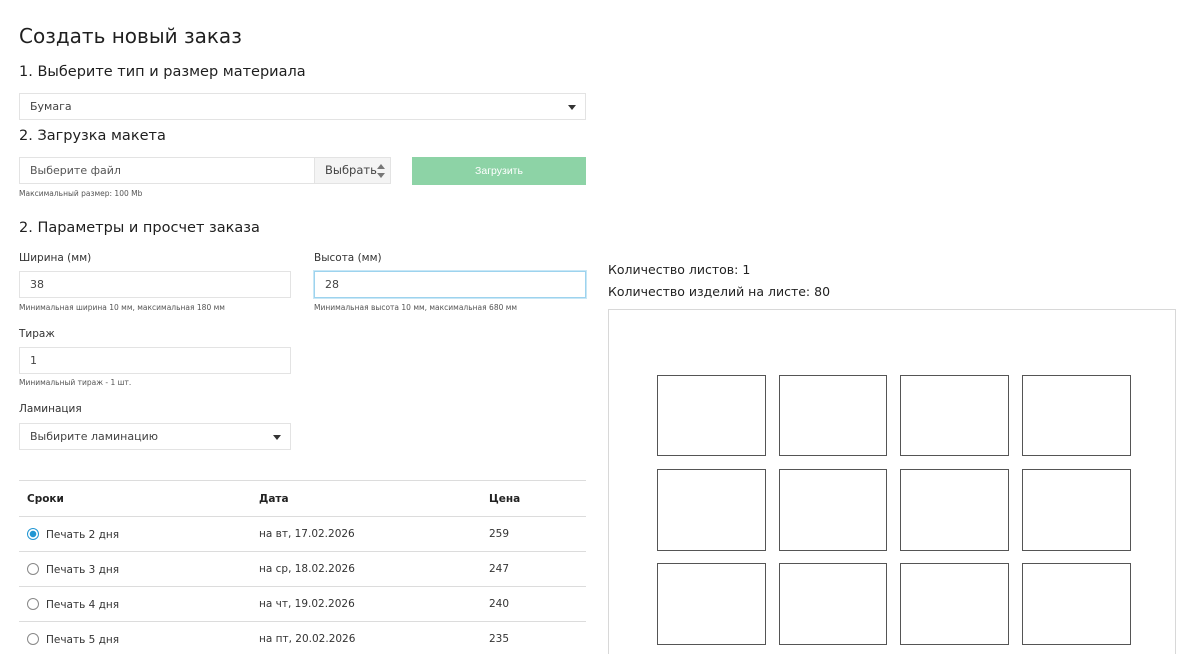 This screenshot has height=654, width=1194. Describe the element at coordinates (83, 639) in the screenshot. I see `term-label: Печать 5 дня` at that location.